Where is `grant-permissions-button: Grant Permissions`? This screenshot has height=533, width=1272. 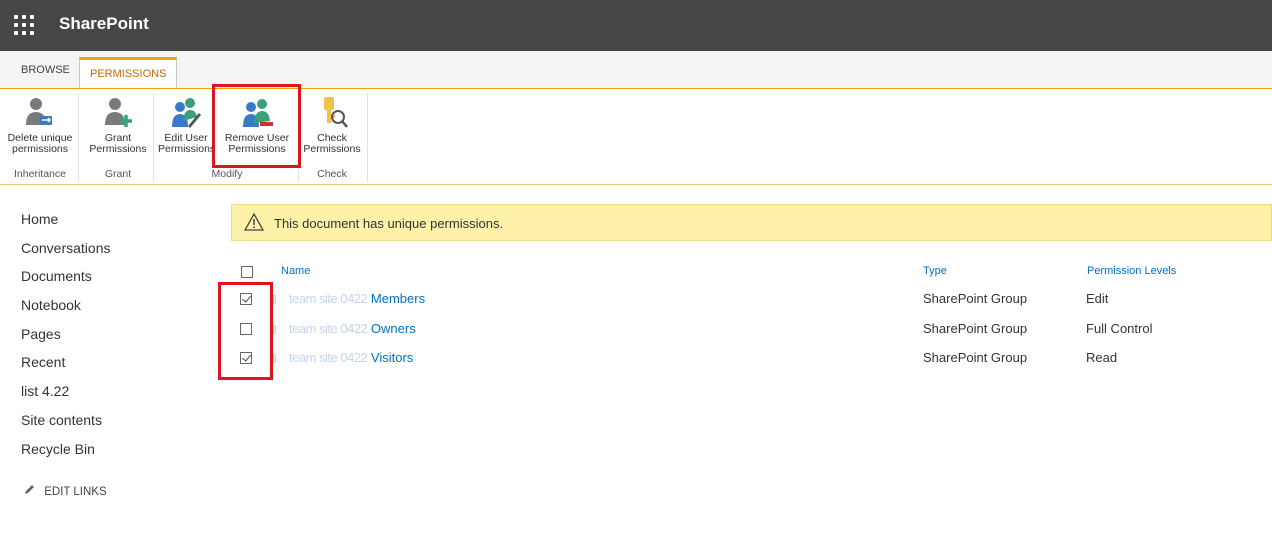 grant-permissions-button: Grant Permissions is located at coordinates (118, 125).